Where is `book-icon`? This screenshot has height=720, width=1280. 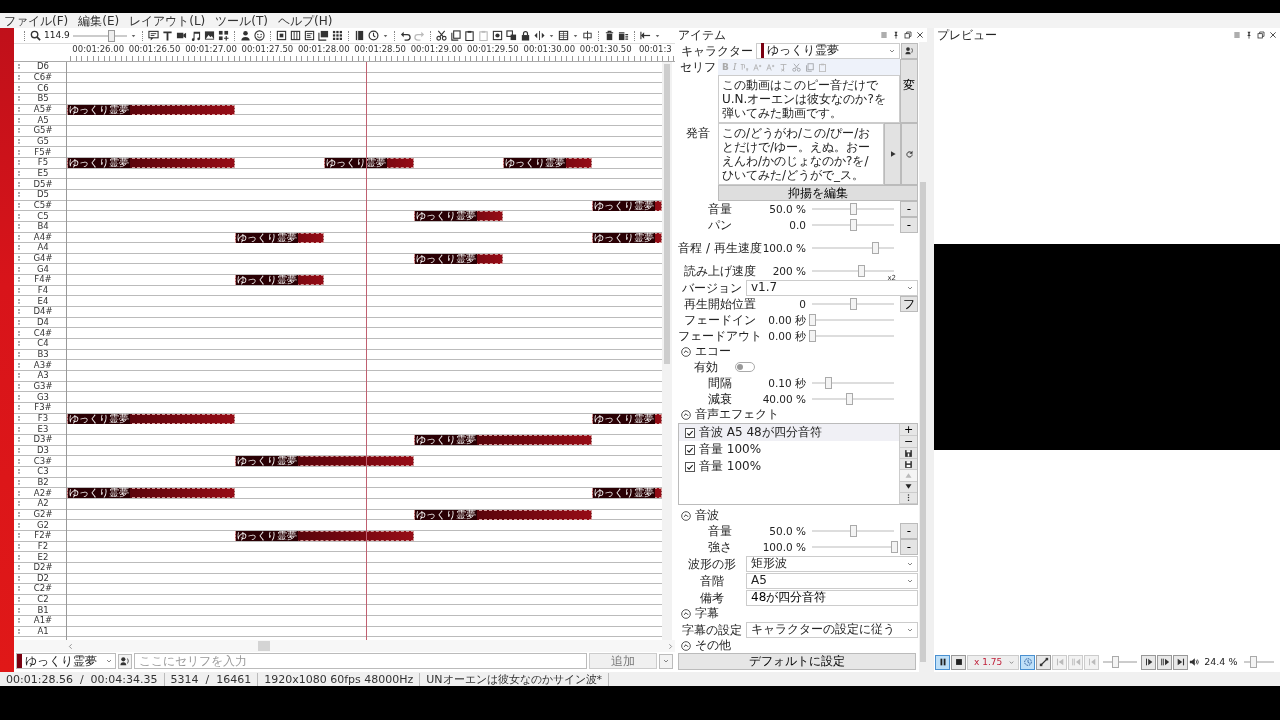
book-icon is located at coordinates (359, 35).